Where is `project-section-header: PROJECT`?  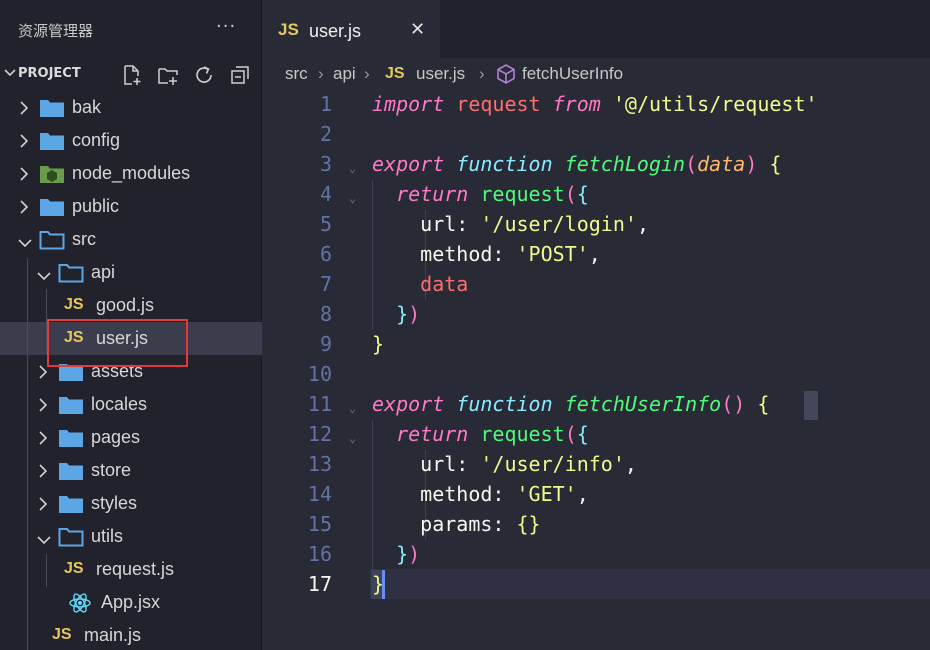
project-section-header: PROJECT is located at coordinates (131, 74).